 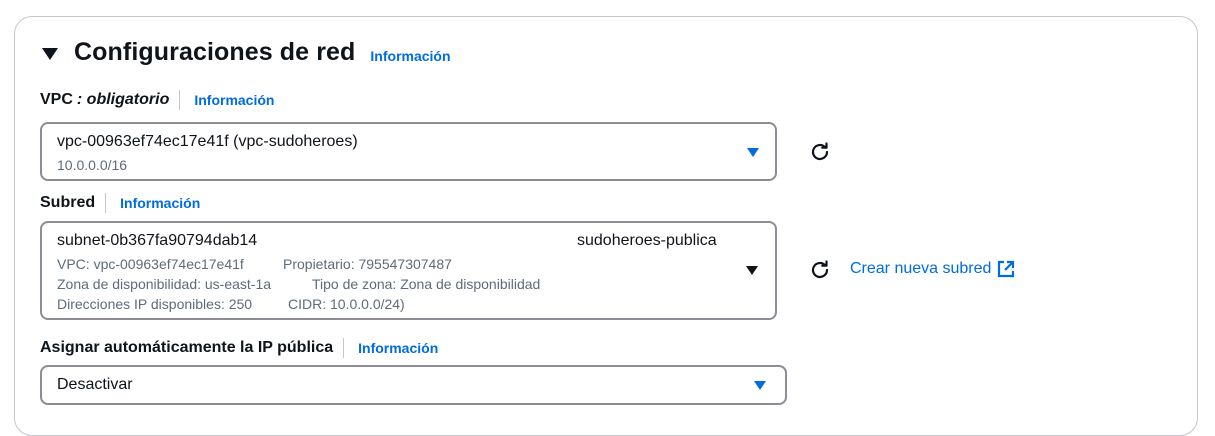 I want to click on vpc-select-value: vpc-00963ef74ec17e41f (vpc-sudoheroes), so click(x=207, y=141).